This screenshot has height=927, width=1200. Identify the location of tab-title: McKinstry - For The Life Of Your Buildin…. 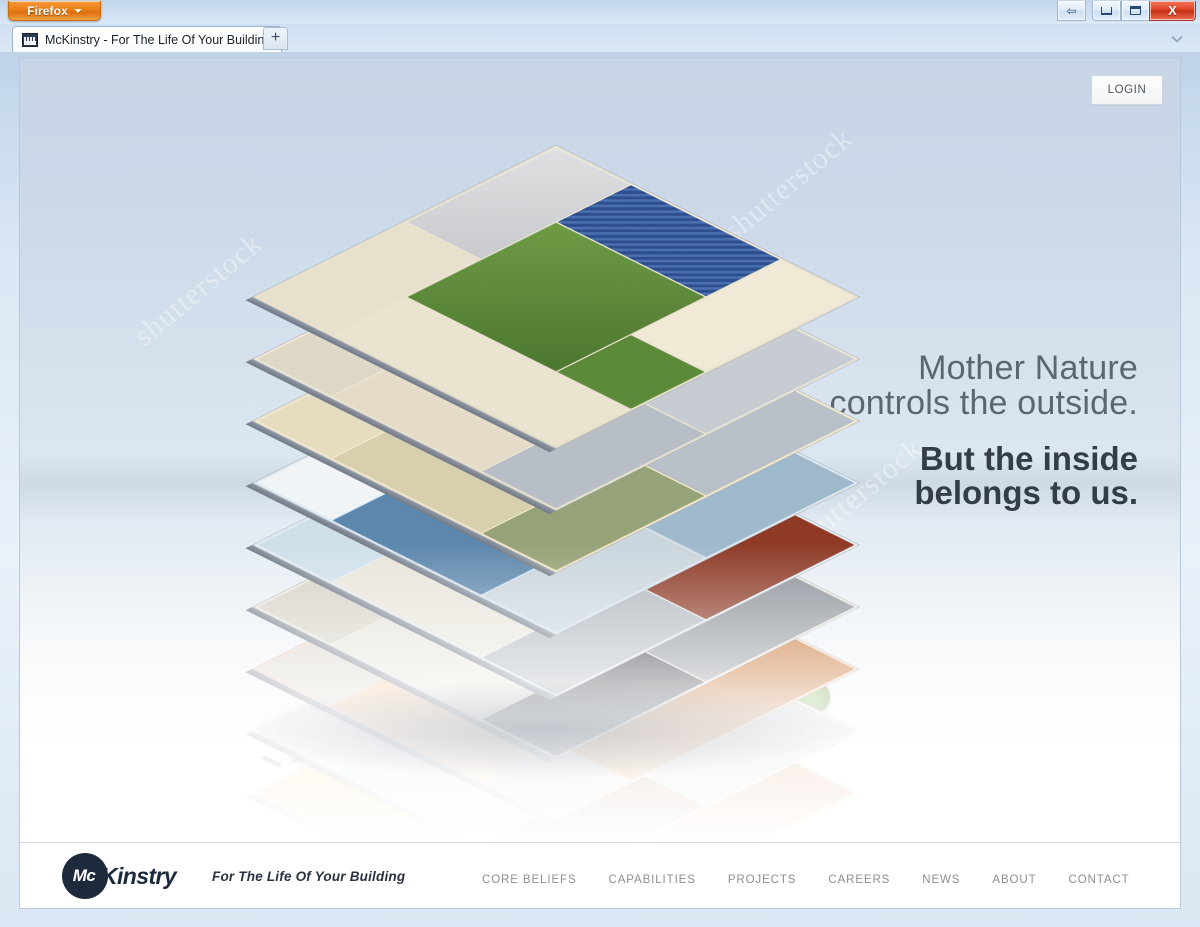
(158, 39).